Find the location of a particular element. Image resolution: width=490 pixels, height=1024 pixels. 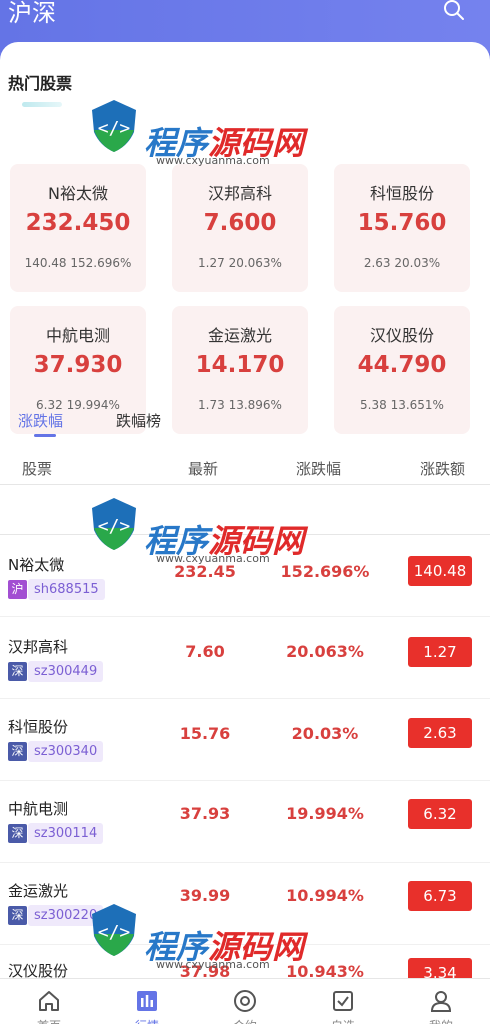

hot-stock-name: 中航电测 is located at coordinates (77, 335).